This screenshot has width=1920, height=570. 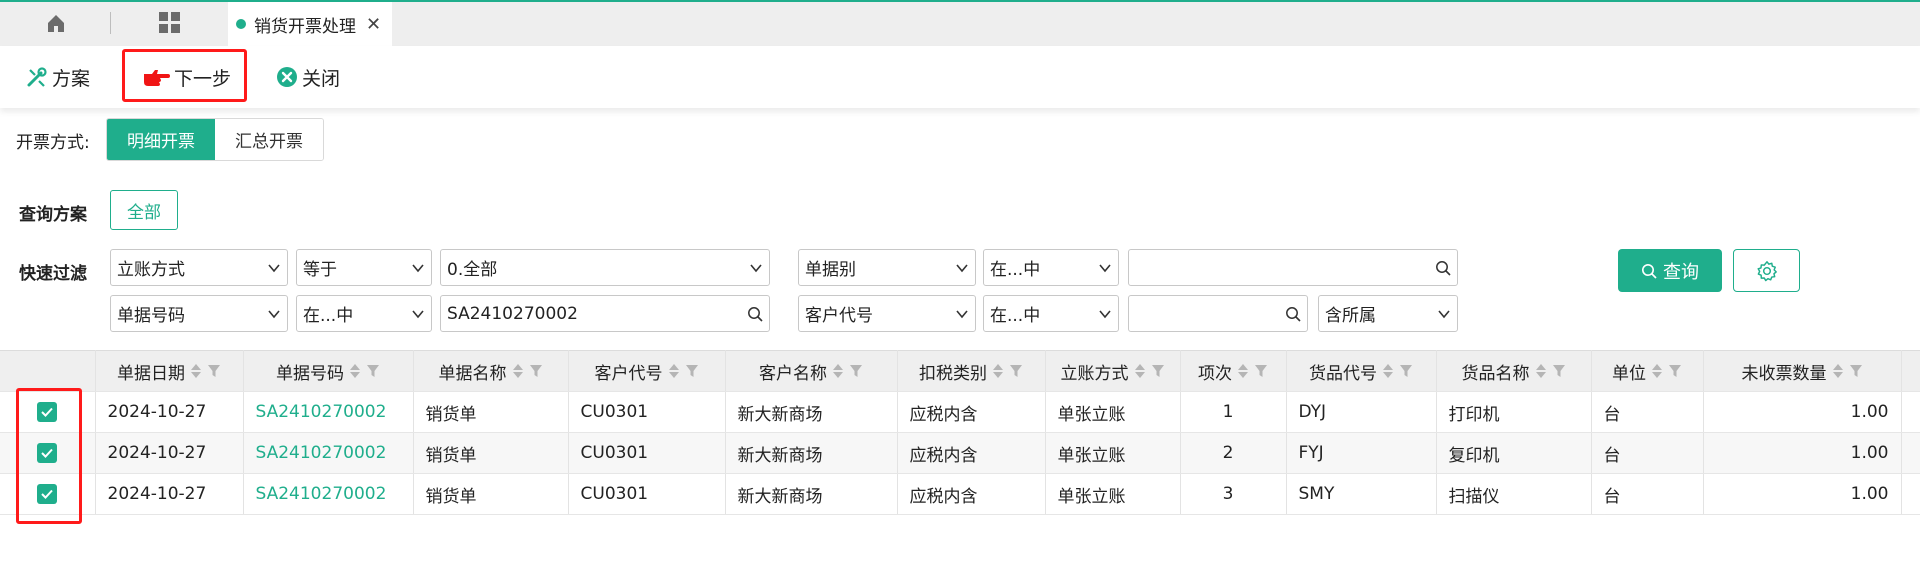 I want to click on select-value: 等于, so click(x=320, y=270).